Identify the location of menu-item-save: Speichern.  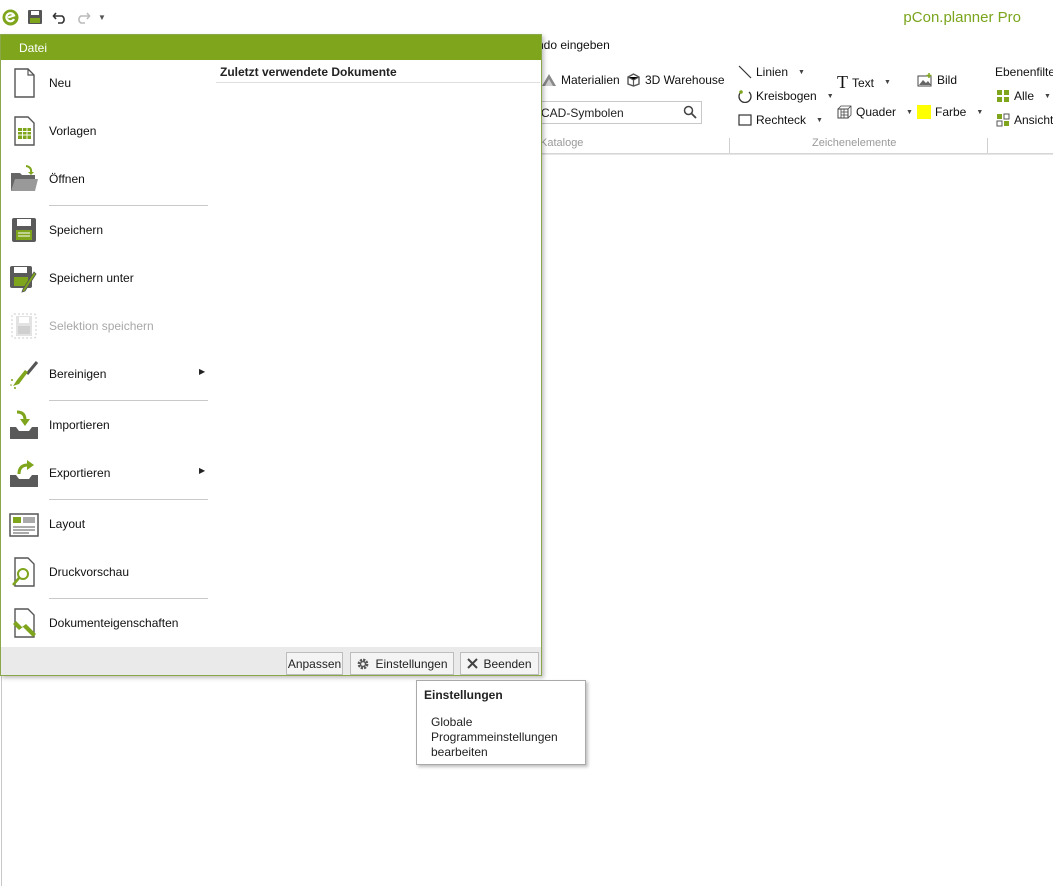
(106, 230).